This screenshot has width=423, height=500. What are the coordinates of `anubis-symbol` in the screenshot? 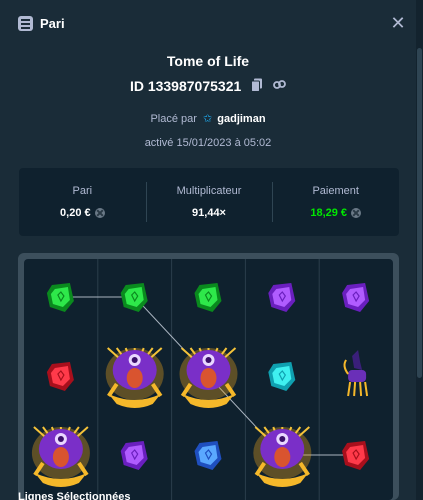 It's located at (356, 373).